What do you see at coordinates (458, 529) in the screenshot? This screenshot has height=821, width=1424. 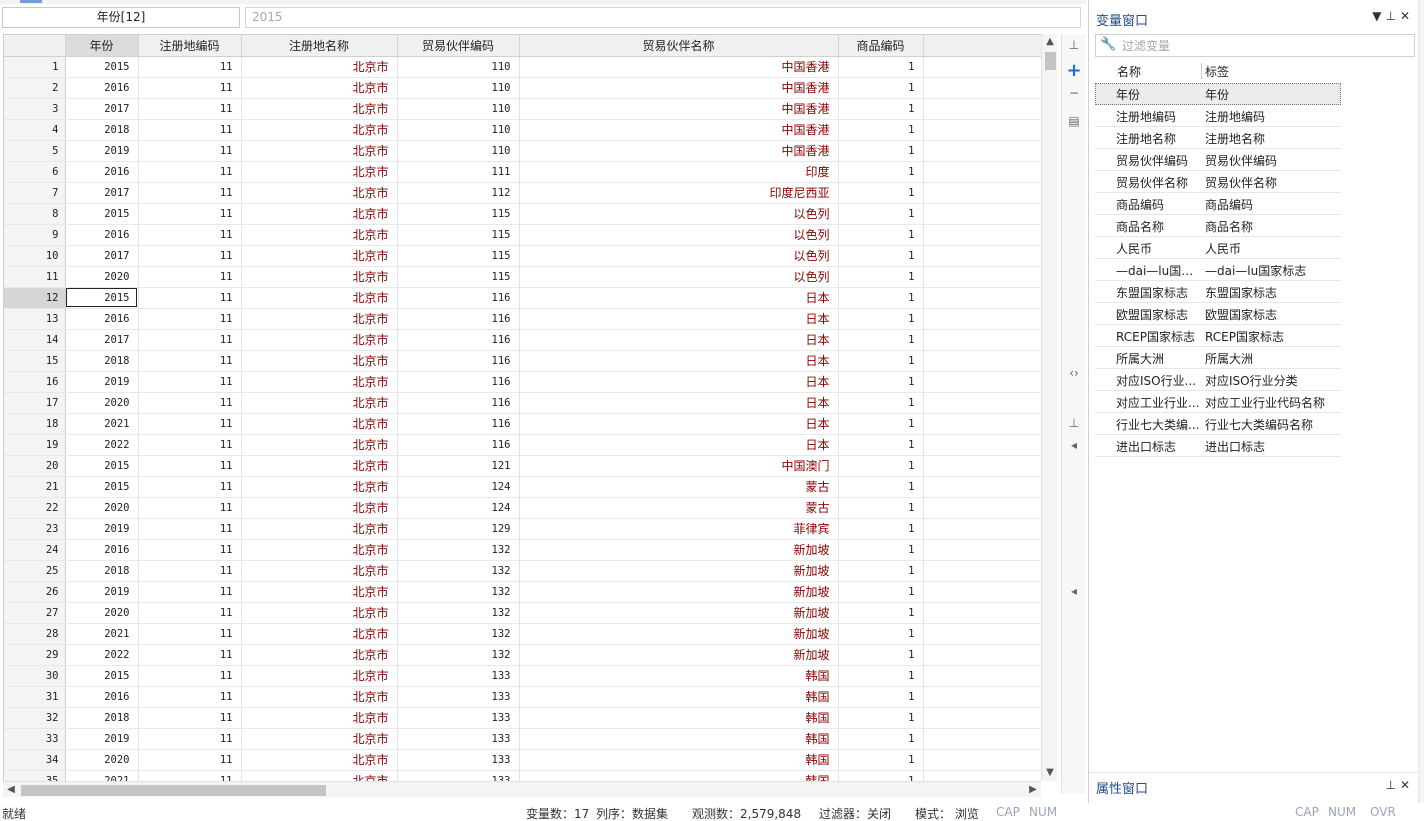 I see `cell-partner-code: 129` at bounding box center [458, 529].